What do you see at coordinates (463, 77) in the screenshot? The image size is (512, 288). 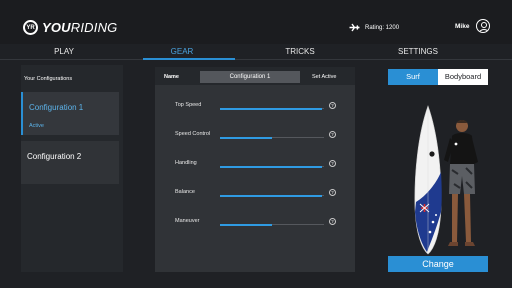 I see `bodyboard-option: Bodyboard` at bounding box center [463, 77].